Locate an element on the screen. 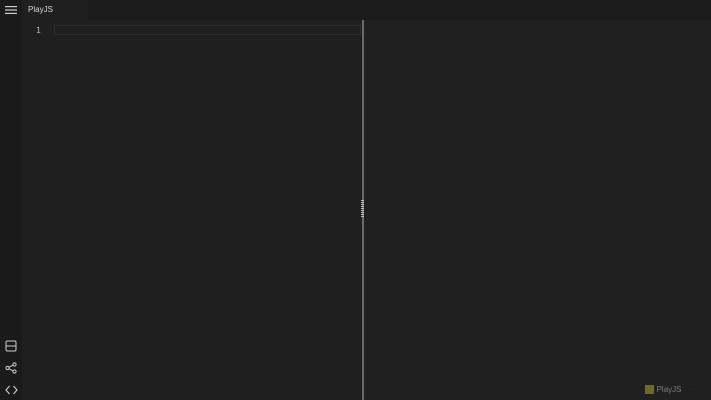 This screenshot has width=711, height=400. share-icon is located at coordinates (11, 368).